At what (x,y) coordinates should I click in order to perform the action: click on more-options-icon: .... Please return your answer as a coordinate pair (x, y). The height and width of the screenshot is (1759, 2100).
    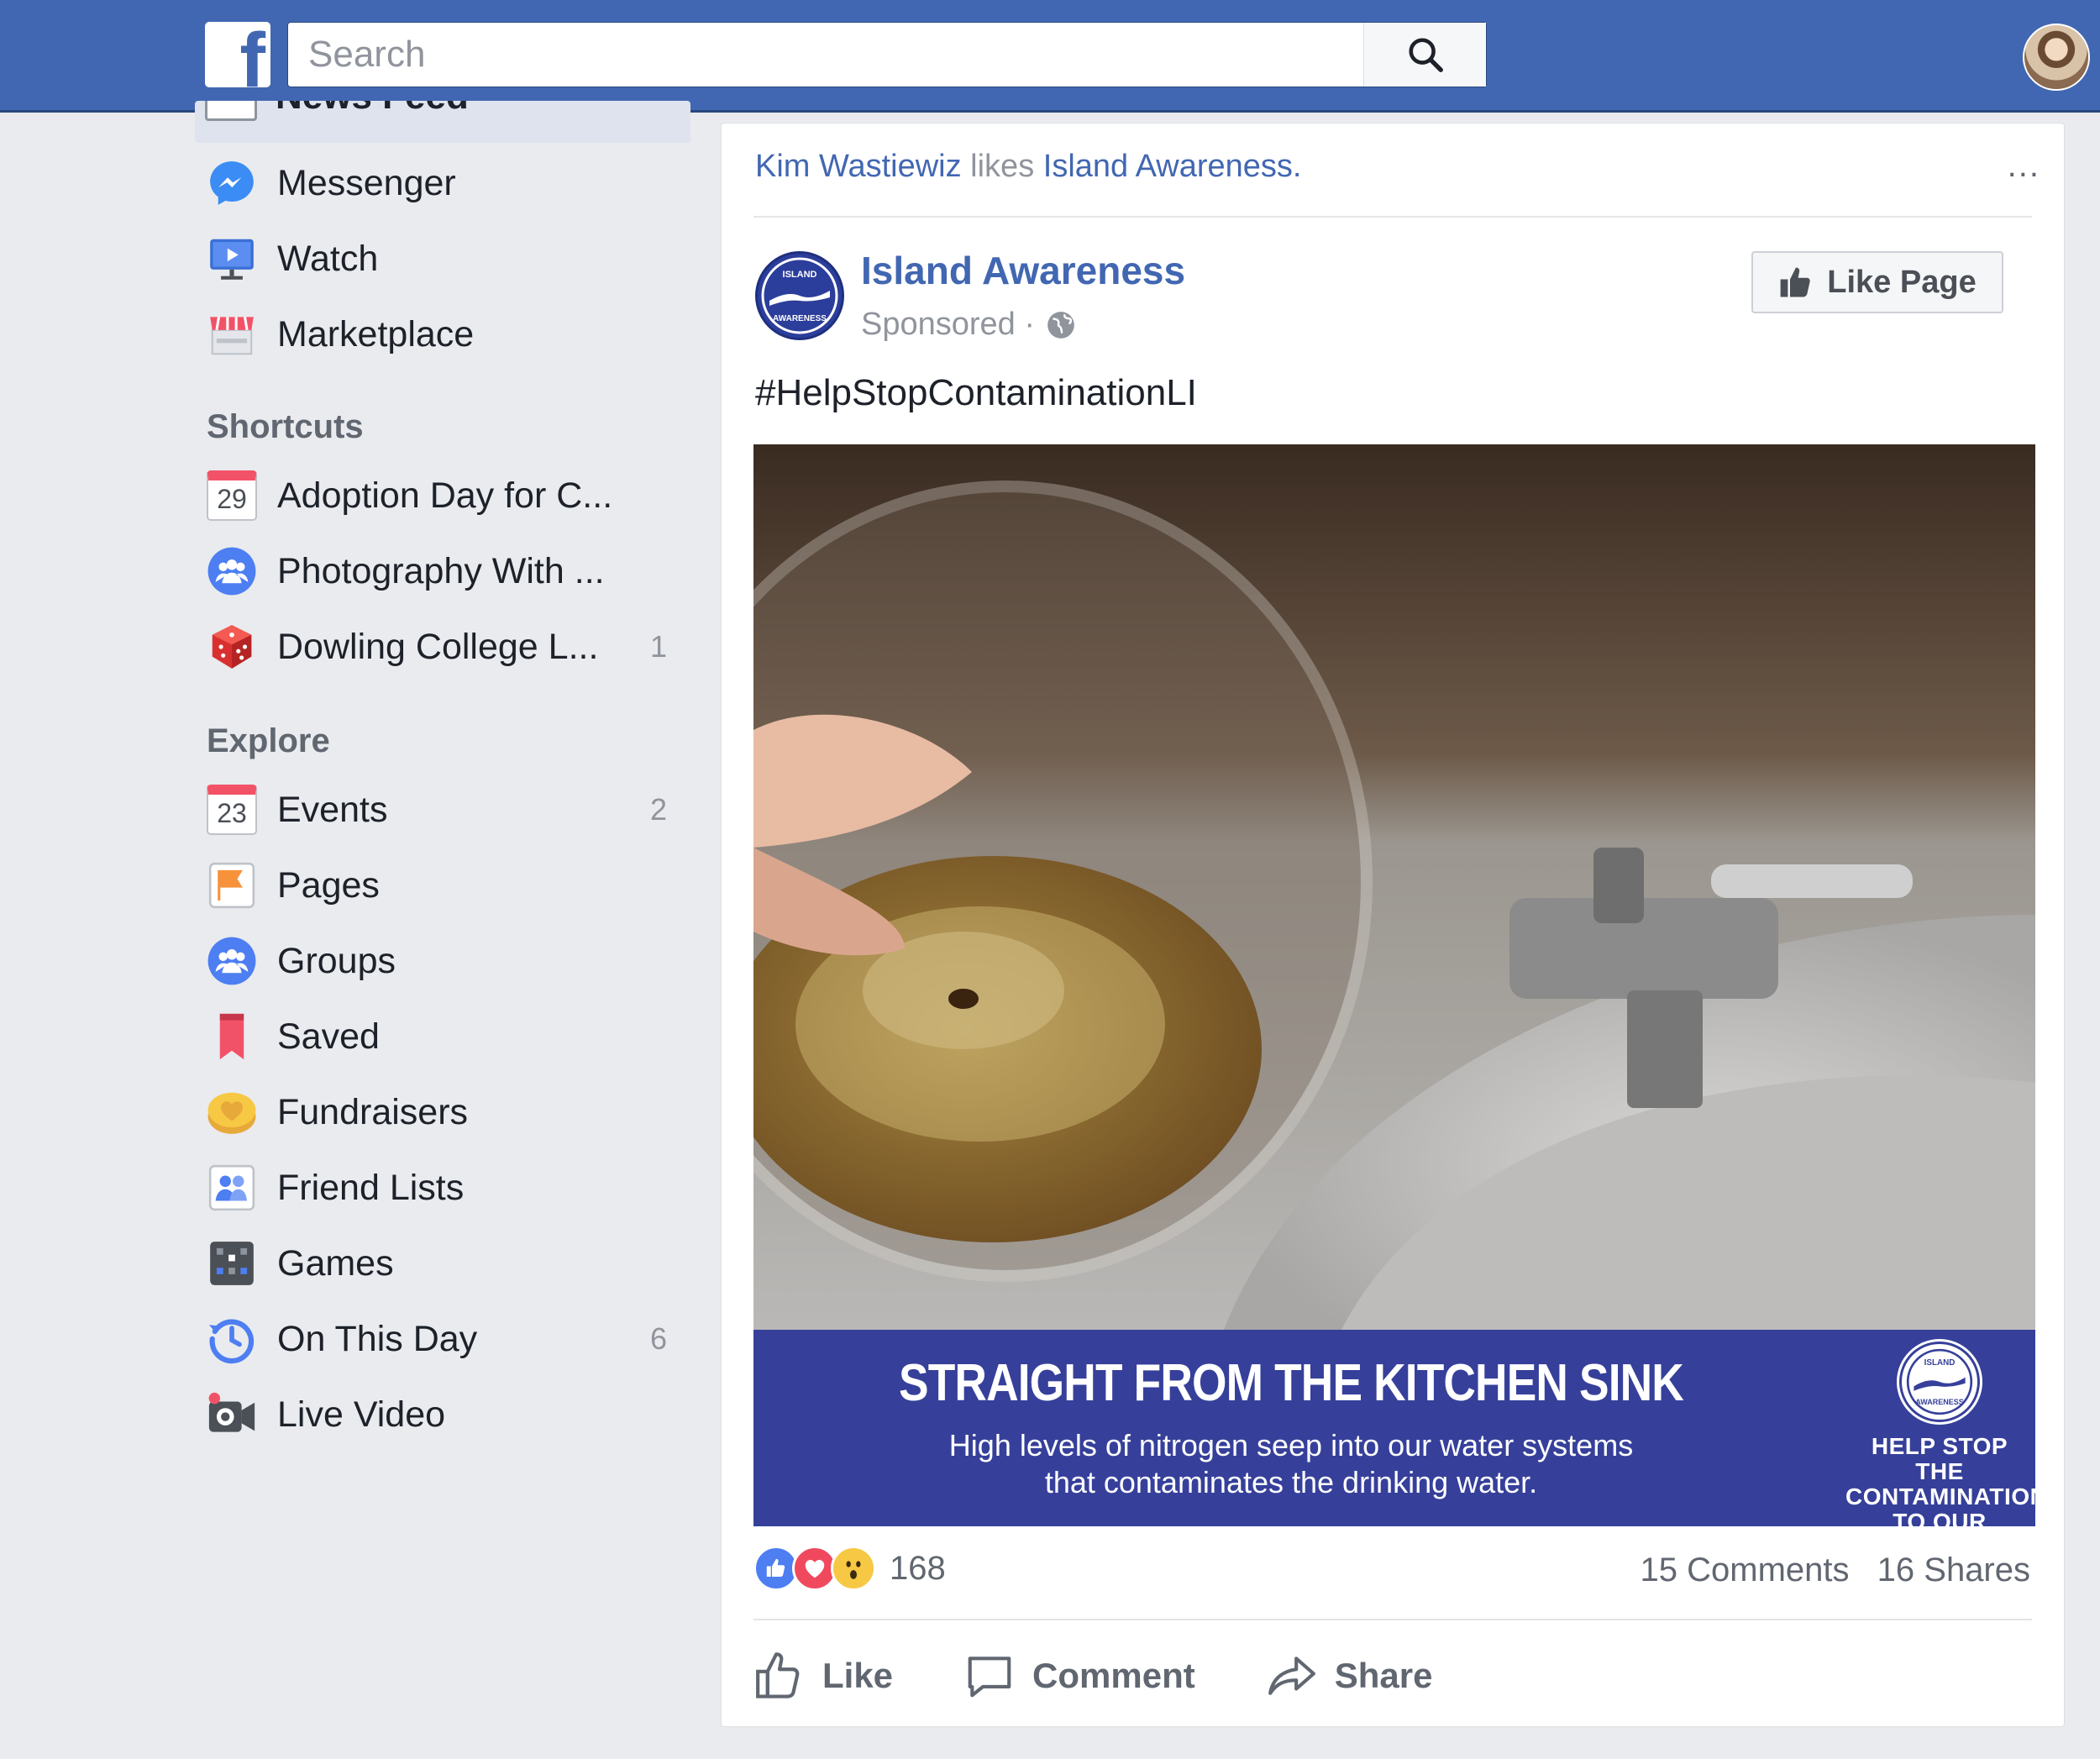
    Looking at the image, I should click on (2024, 165).